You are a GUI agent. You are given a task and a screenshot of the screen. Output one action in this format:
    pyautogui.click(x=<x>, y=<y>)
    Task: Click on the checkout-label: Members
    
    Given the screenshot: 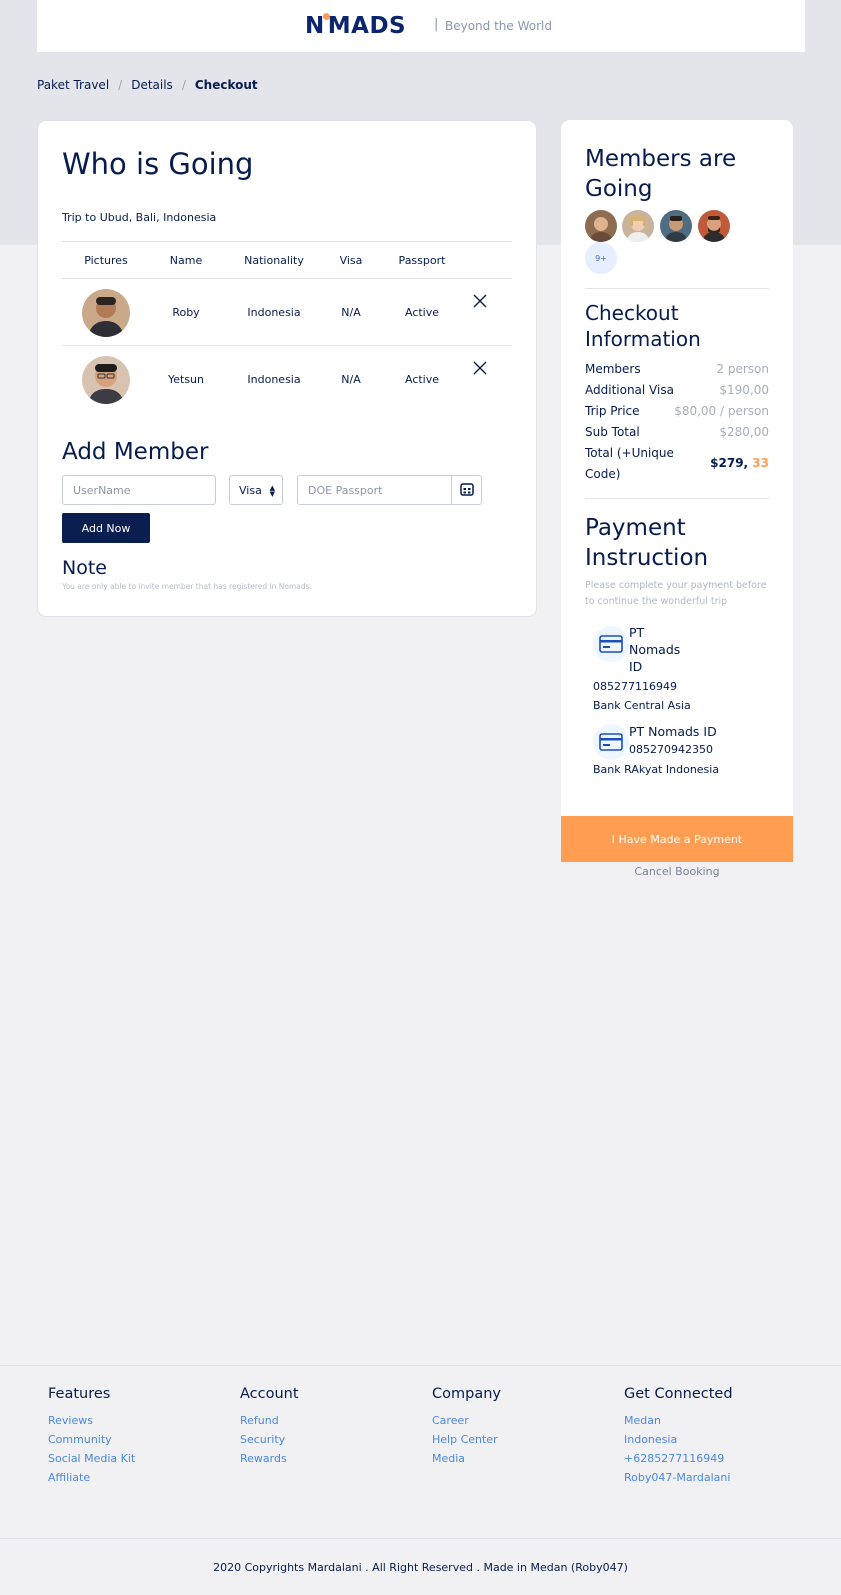 What is the action you would take?
    pyautogui.click(x=613, y=369)
    